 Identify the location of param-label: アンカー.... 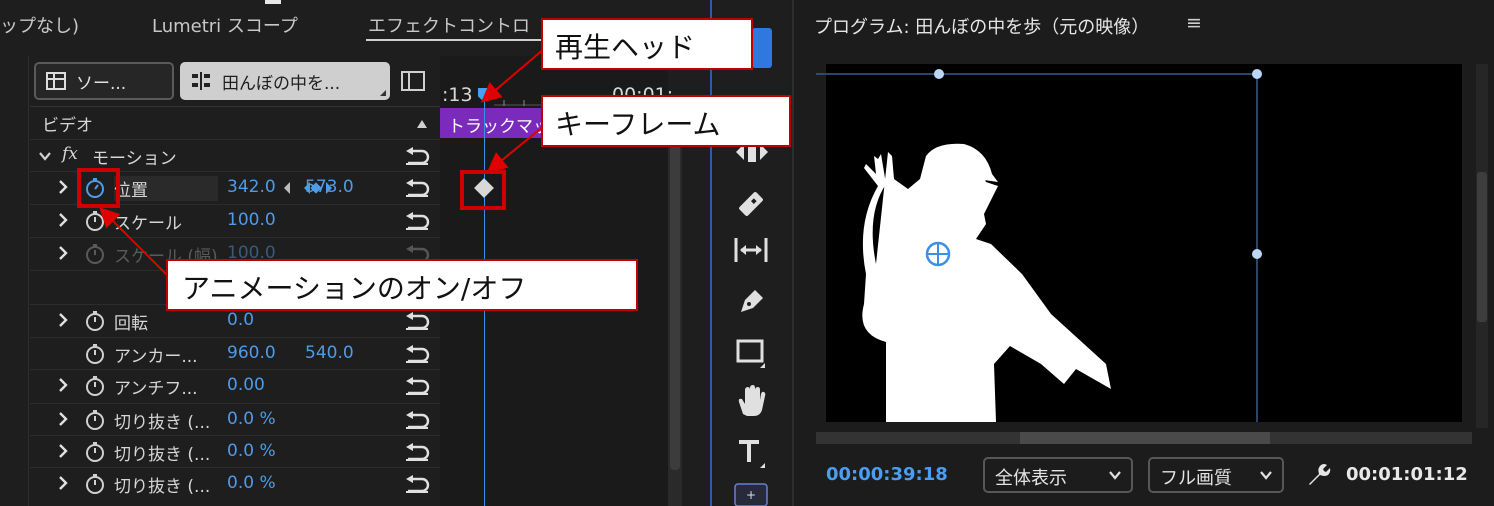
(156, 357).